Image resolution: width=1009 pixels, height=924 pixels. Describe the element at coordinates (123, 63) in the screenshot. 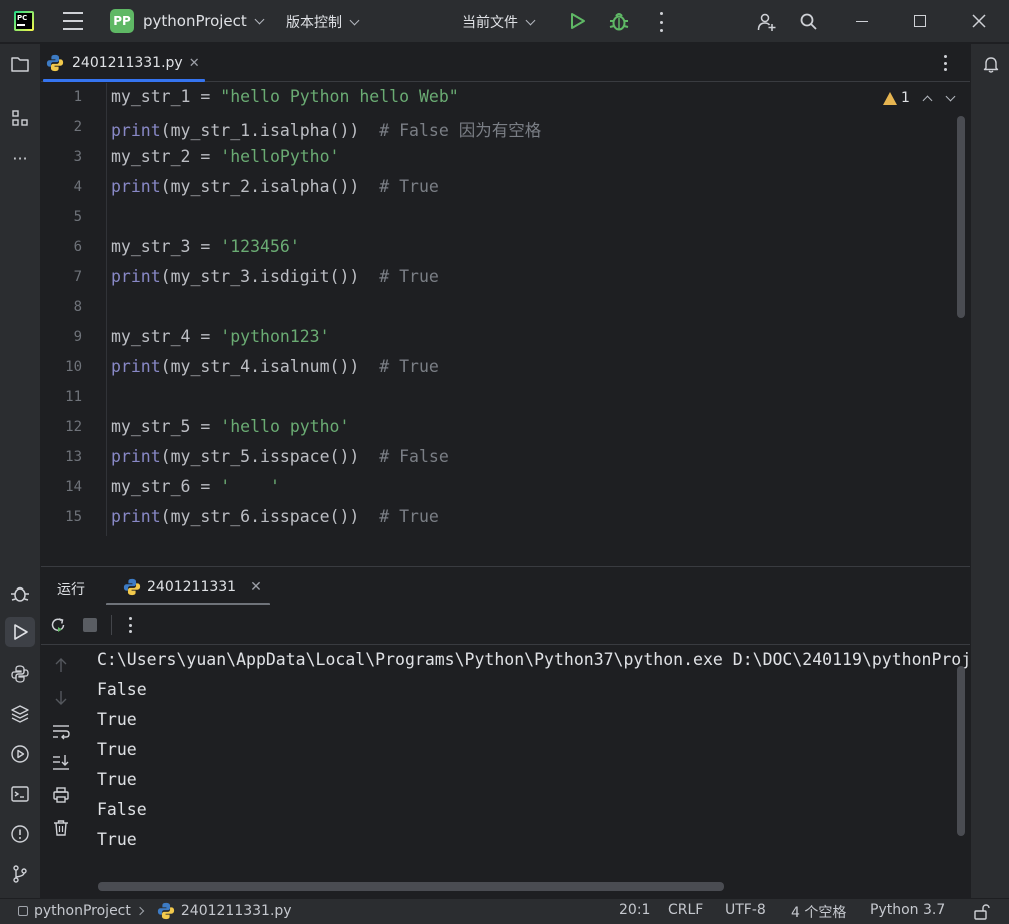

I see `editor-tab-file: 2401211331.py ✕` at that location.